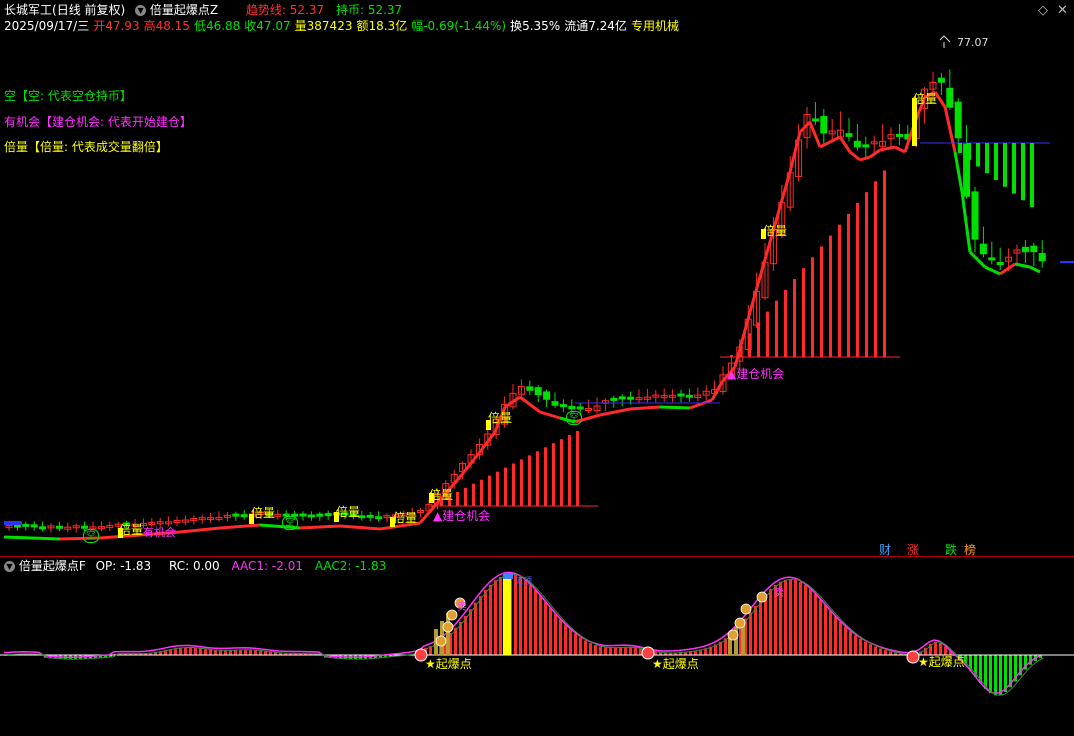 The width and height of the screenshot is (1074, 736). Describe the element at coordinates (88, 10) in the screenshot. I see `period-label: (日线 前复权)` at that location.